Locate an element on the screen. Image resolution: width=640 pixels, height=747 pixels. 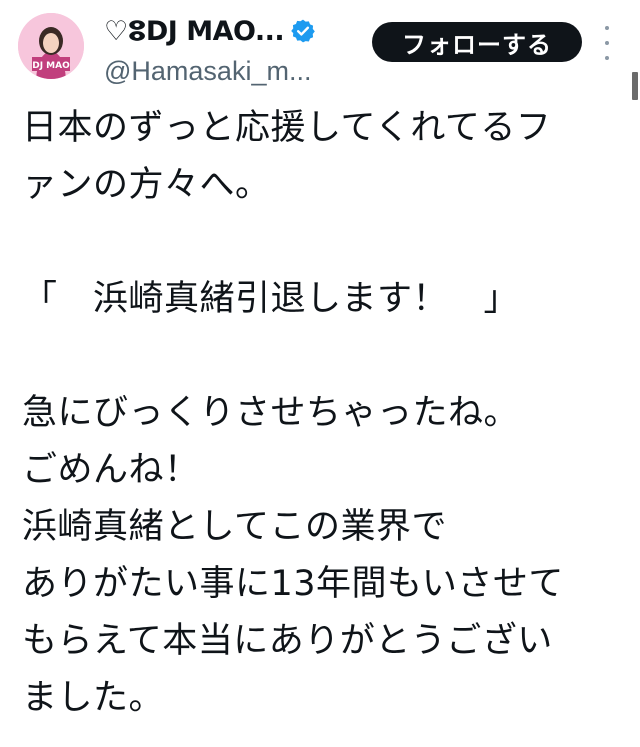
follow-button: フォローする is located at coordinates (477, 42).